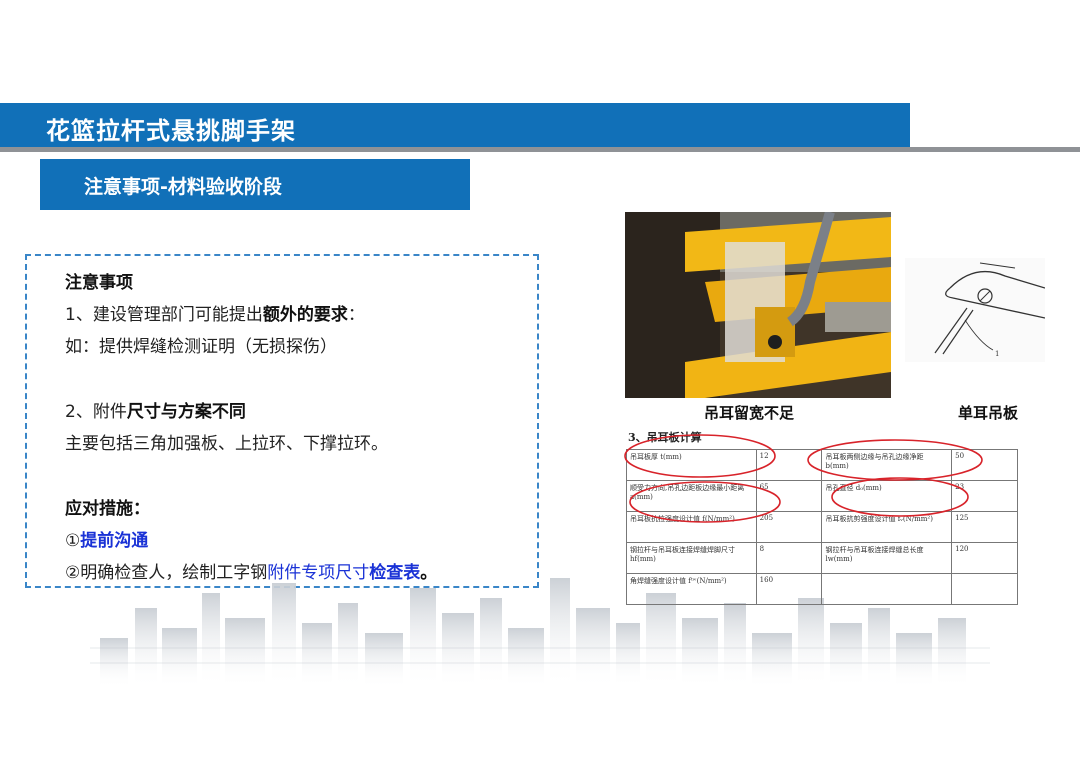 The image size is (1080, 764). I want to click on table-cell: 12, so click(789, 465).